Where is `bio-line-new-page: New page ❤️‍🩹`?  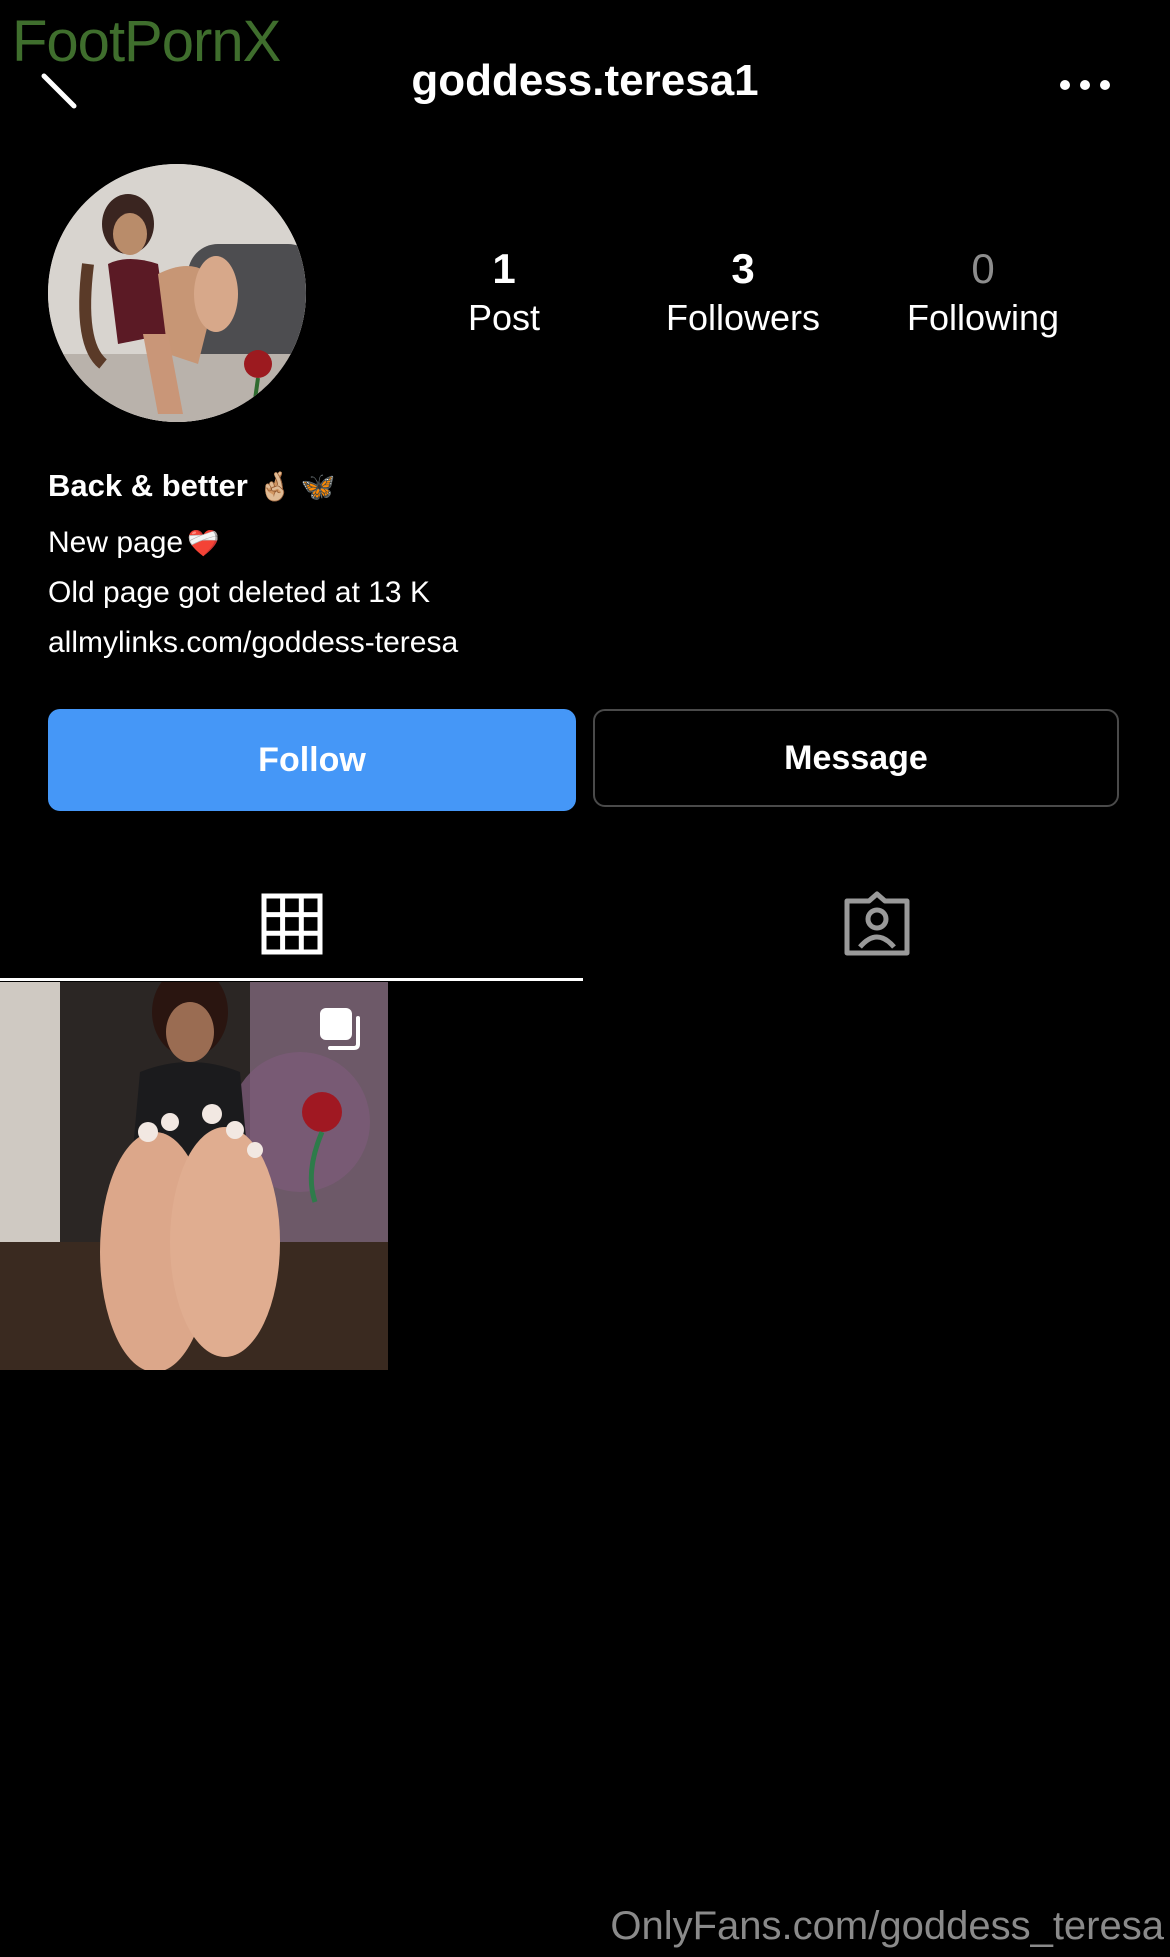 bio-line-new-page: New page ❤️‍🩹 is located at coordinates (583, 543).